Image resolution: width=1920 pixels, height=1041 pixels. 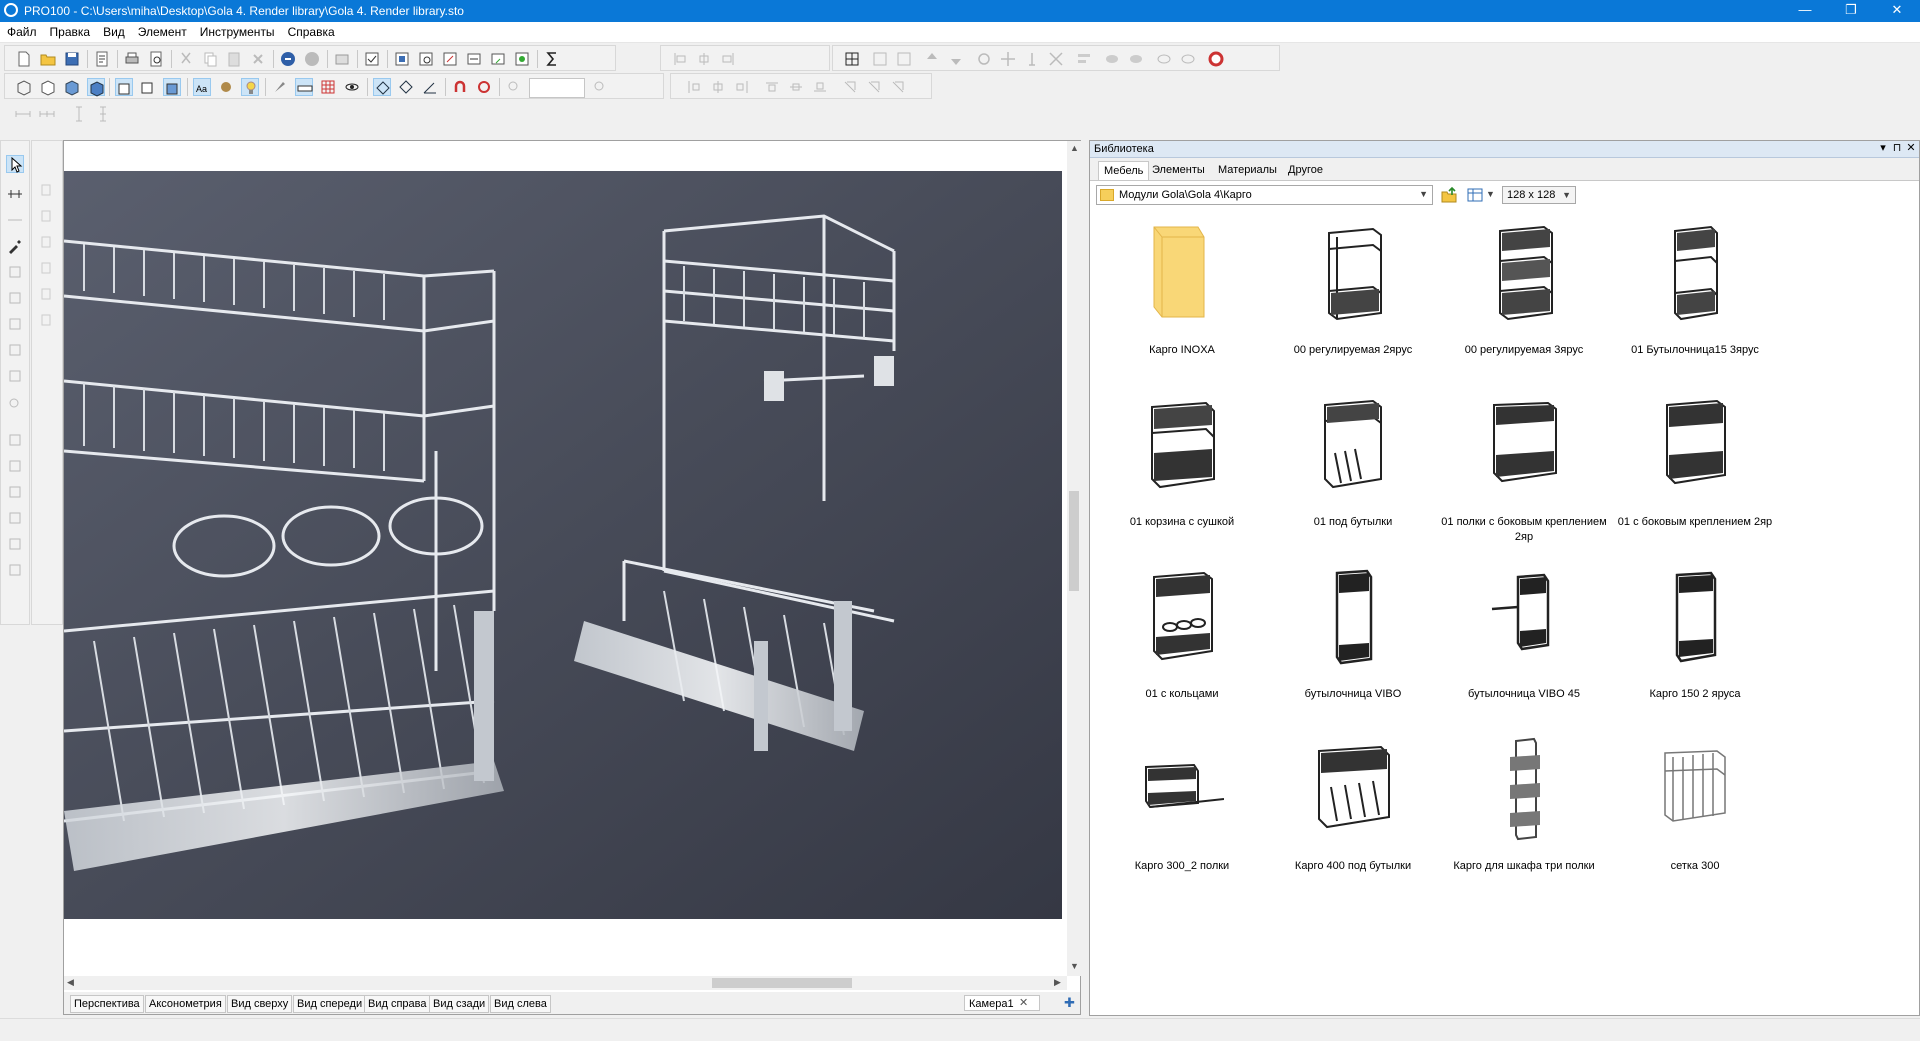 What do you see at coordinates (1475, 195) in the screenshot?
I see `view-mode-icon` at bounding box center [1475, 195].